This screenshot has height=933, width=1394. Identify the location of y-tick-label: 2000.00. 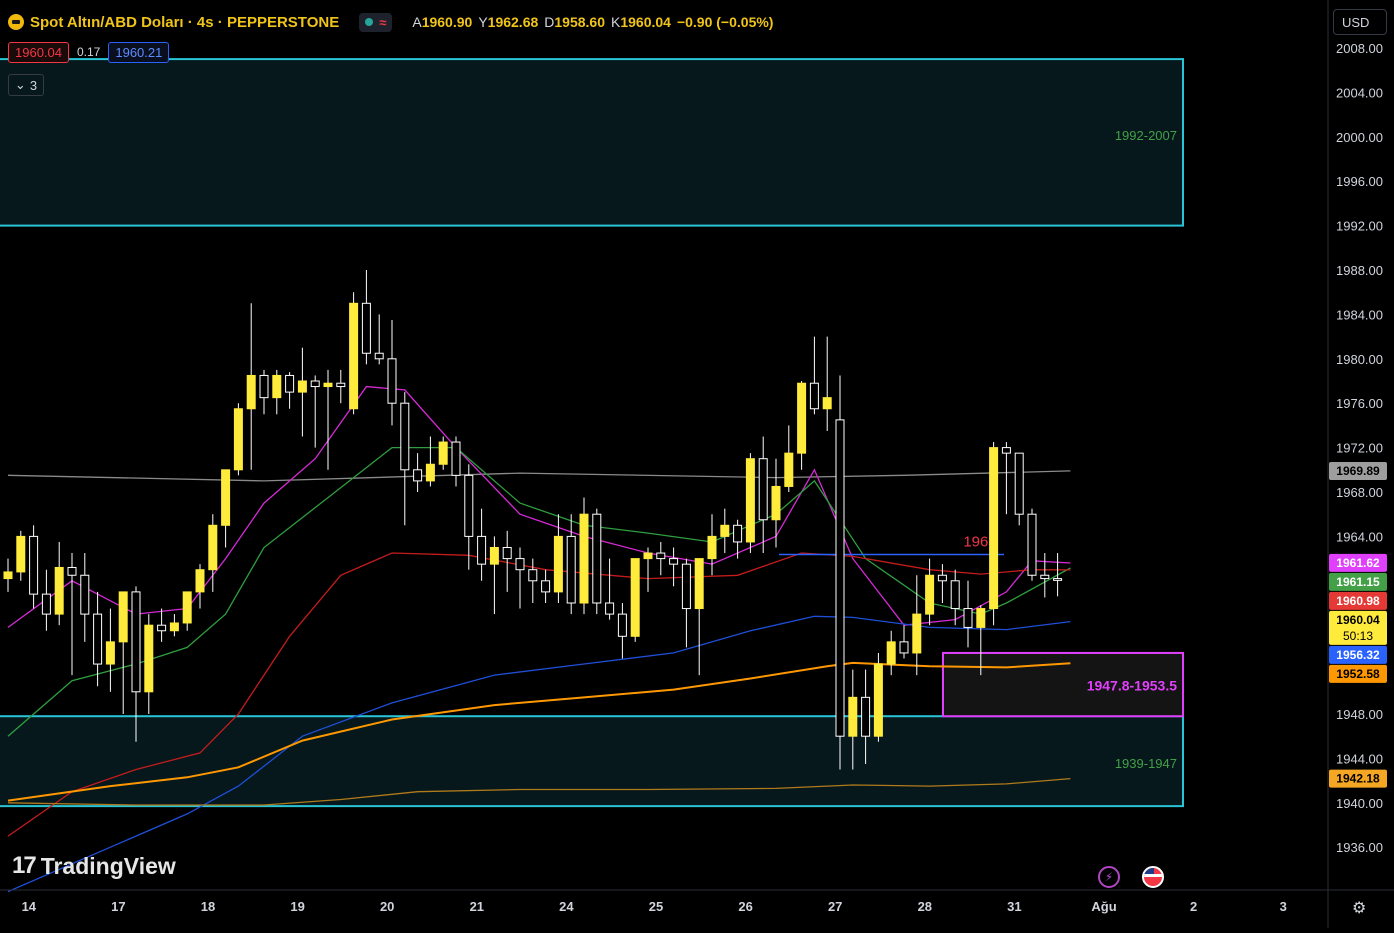
(1359, 137).